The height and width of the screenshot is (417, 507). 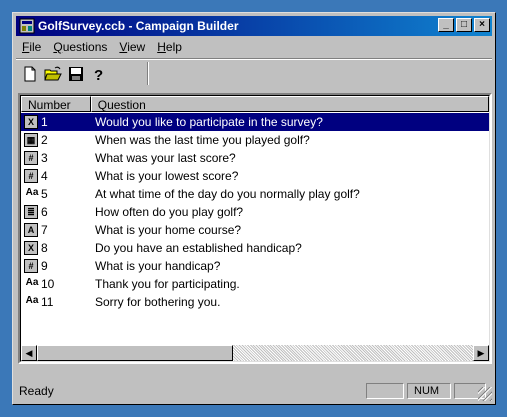 I want to click on question-text: What is your handicap?, so click(x=158, y=266).